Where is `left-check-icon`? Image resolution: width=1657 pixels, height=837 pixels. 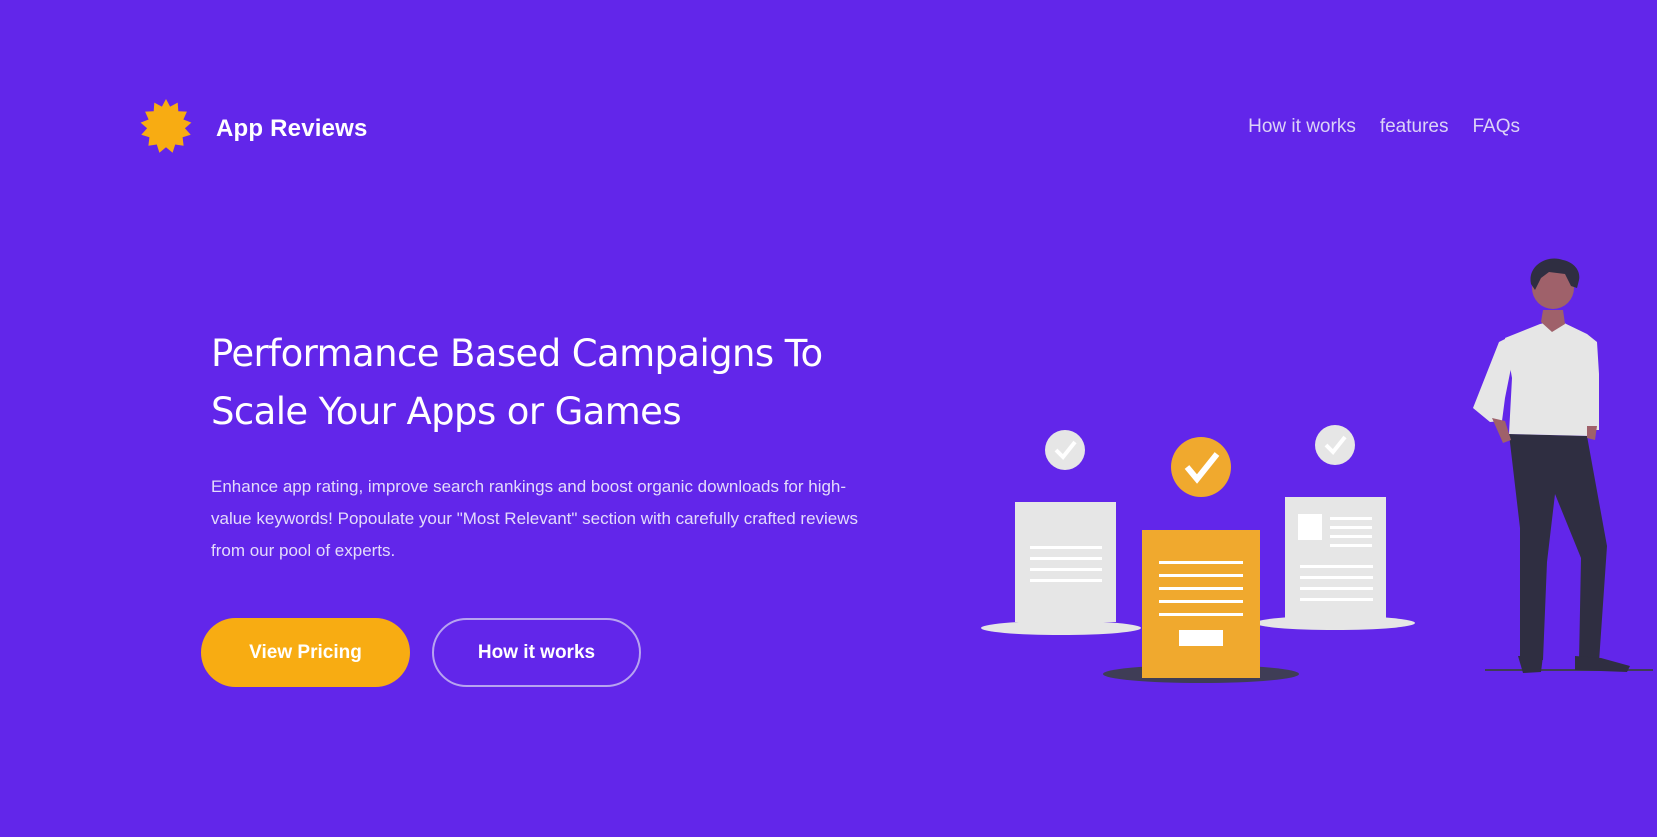
left-check-icon is located at coordinates (1065, 450).